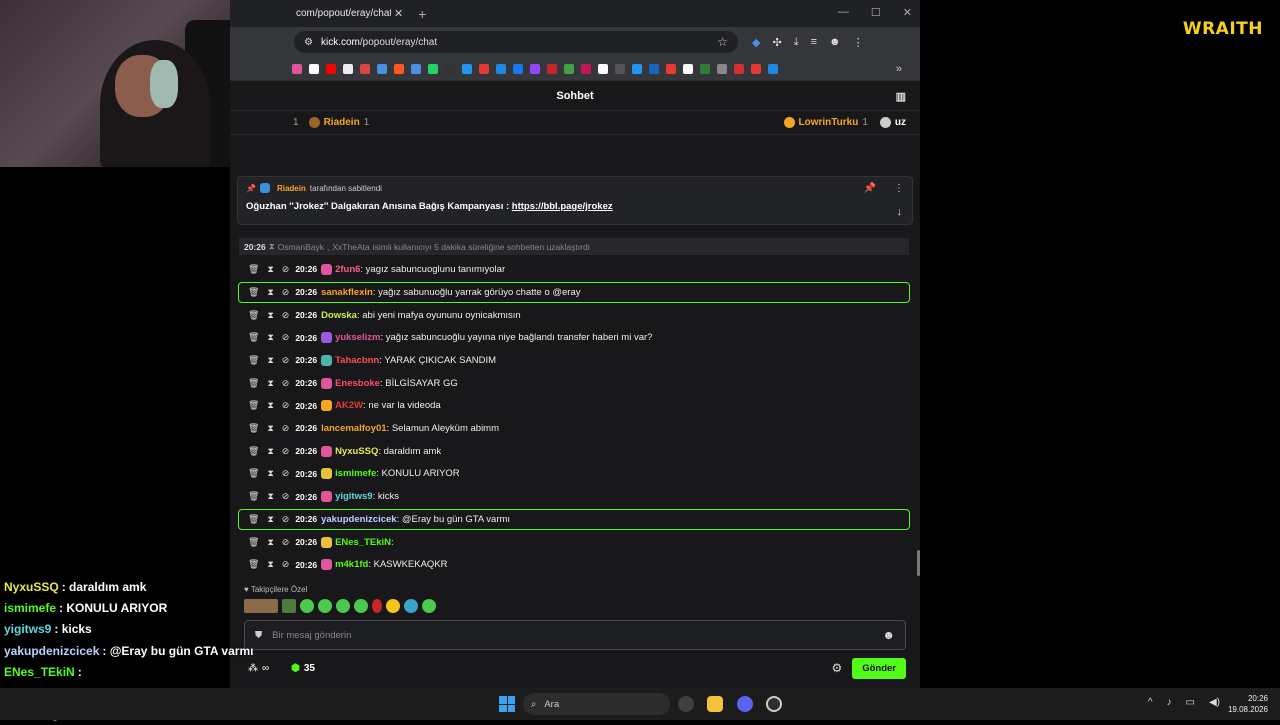  Describe the element at coordinates (879, 668) in the screenshot. I see `send-button: Gönder` at that location.